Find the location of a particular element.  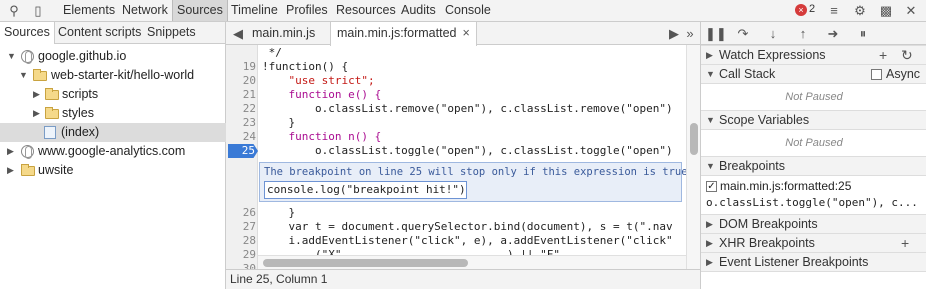

tree-item-google-analytics: ▶ www.google-analytics.com is located at coordinates (113, 151).